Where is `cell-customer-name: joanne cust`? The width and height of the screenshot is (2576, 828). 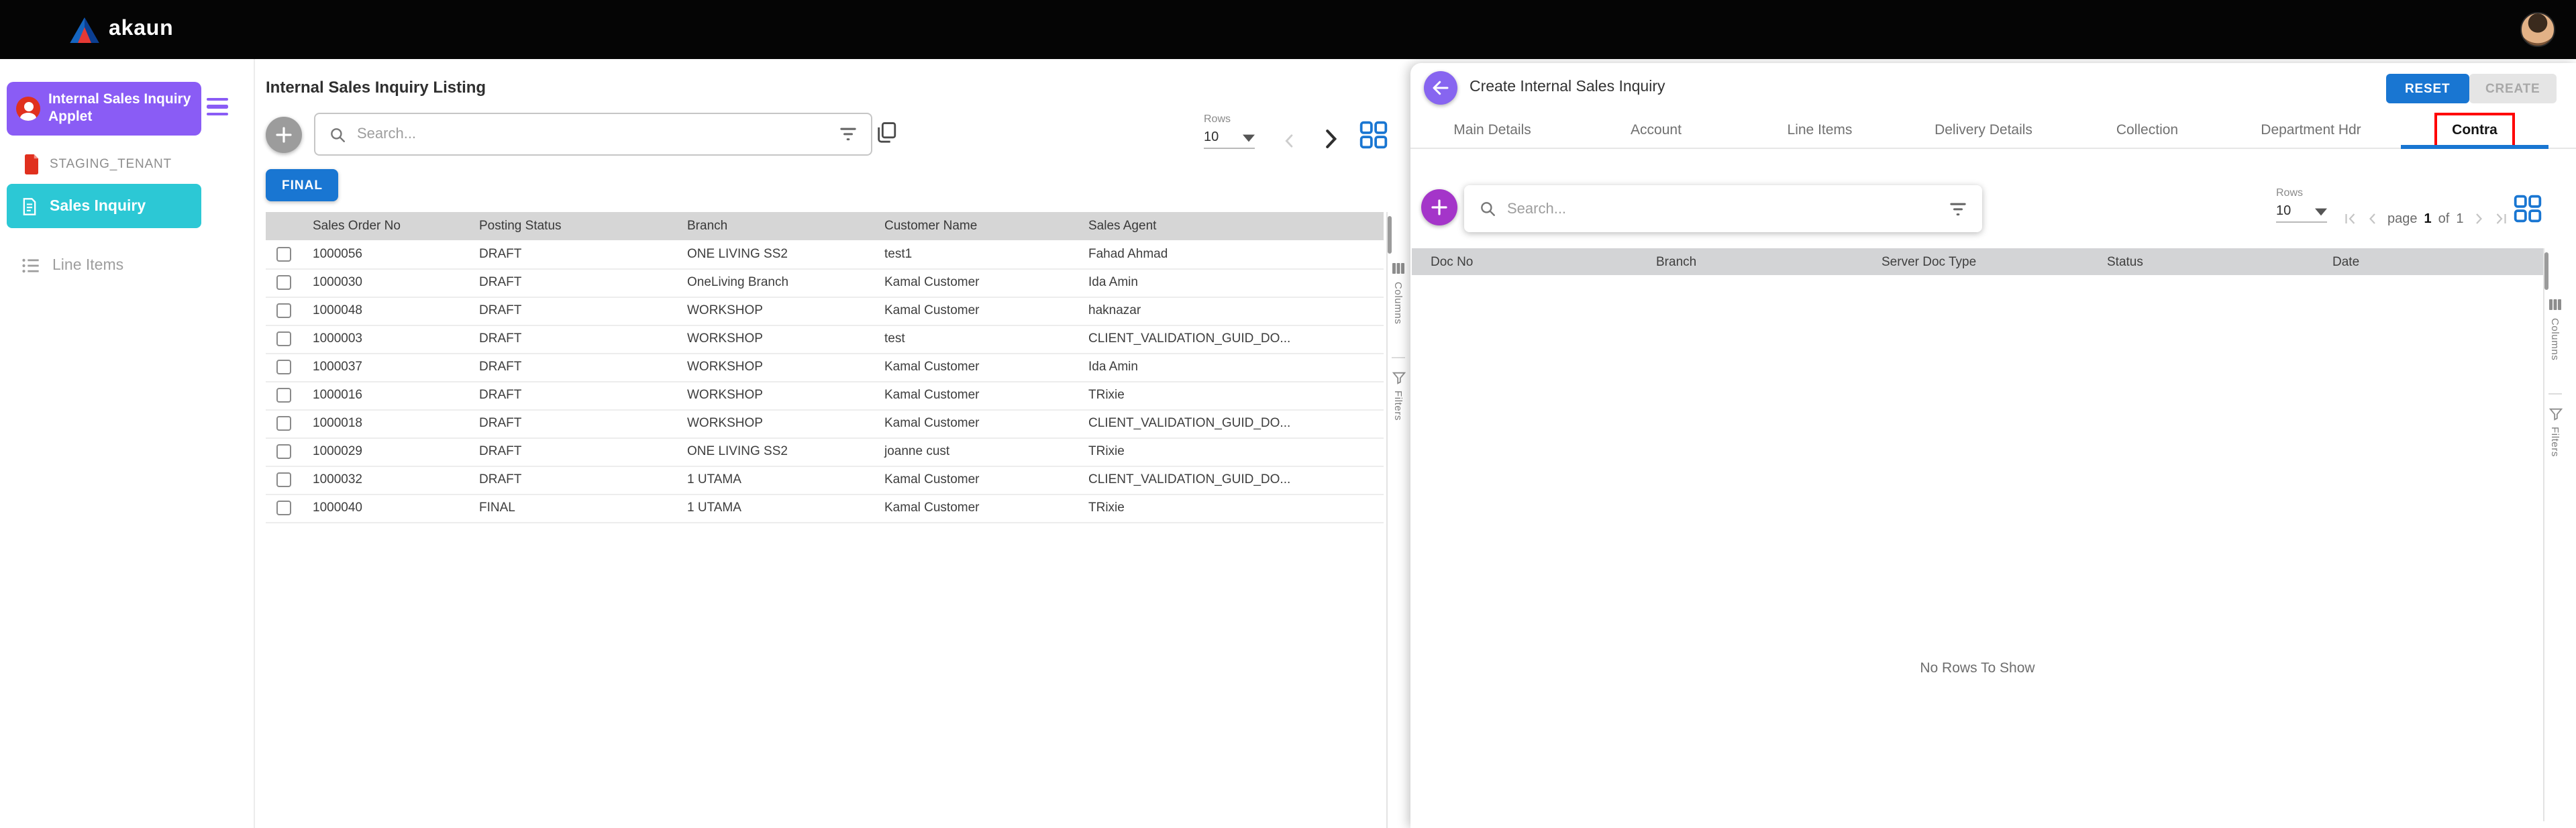
cell-customer-name: joanne cust is located at coordinates (976, 451).